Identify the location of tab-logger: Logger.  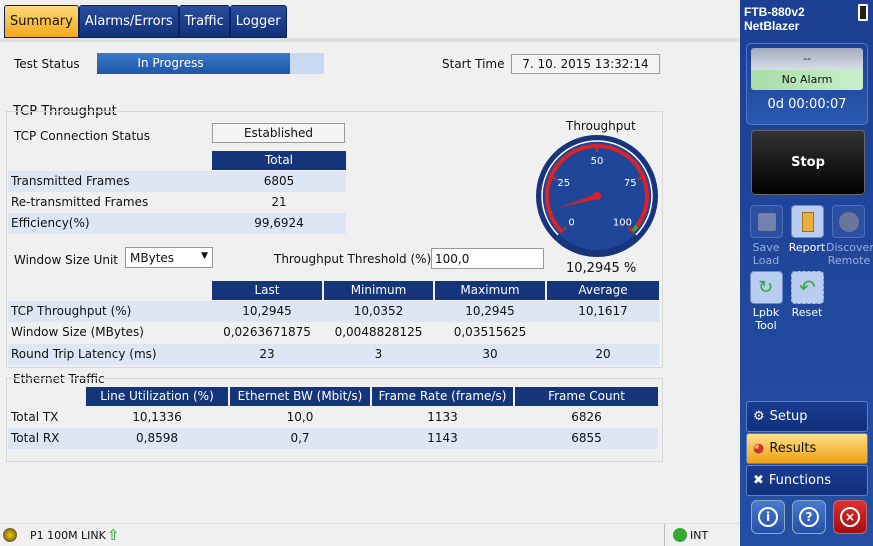
(258, 21).